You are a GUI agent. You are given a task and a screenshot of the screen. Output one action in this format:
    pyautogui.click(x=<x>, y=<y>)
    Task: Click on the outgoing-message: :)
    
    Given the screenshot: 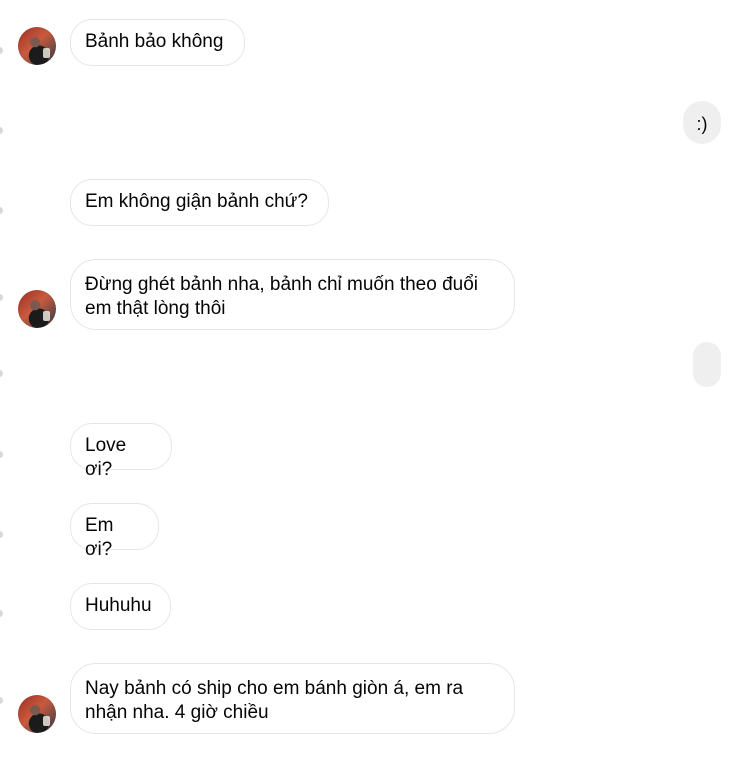 What is the action you would take?
    pyautogui.click(x=702, y=122)
    